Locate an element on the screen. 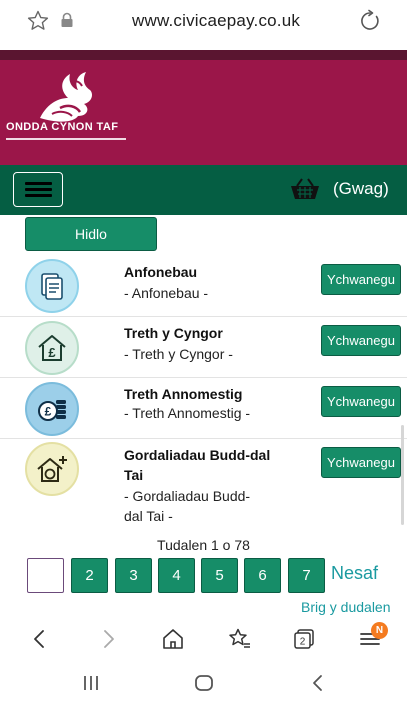 The image size is (407, 701). coins-icon: £ is located at coordinates (52, 409).